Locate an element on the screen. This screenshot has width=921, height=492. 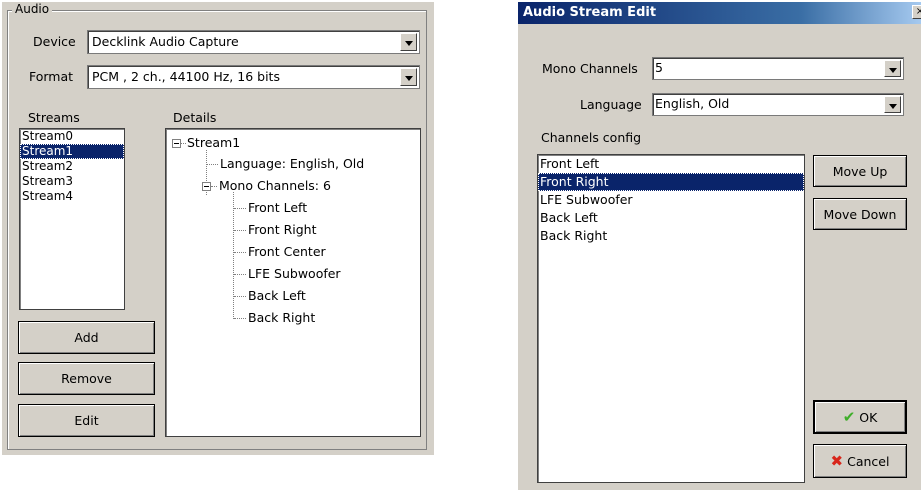
tree-node-channel: Front Right is located at coordinates (282, 230).